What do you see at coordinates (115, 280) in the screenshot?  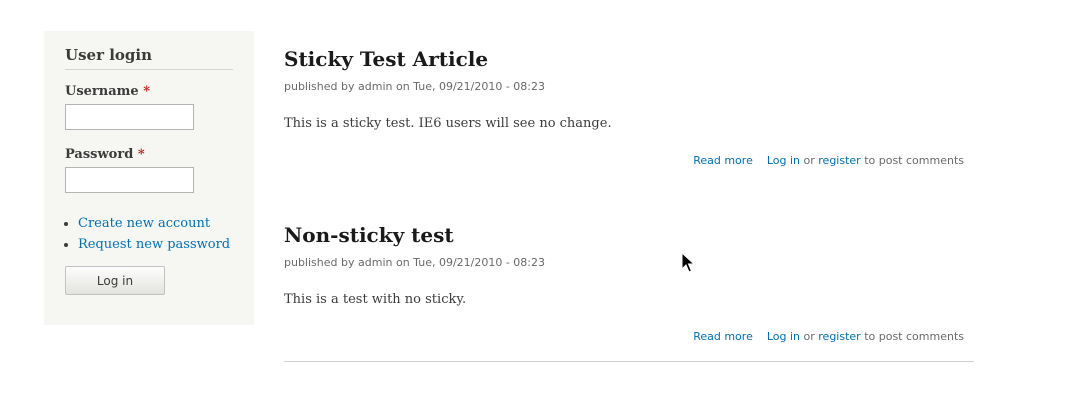 I see `login-button: Log in` at bounding box center [115, 280].